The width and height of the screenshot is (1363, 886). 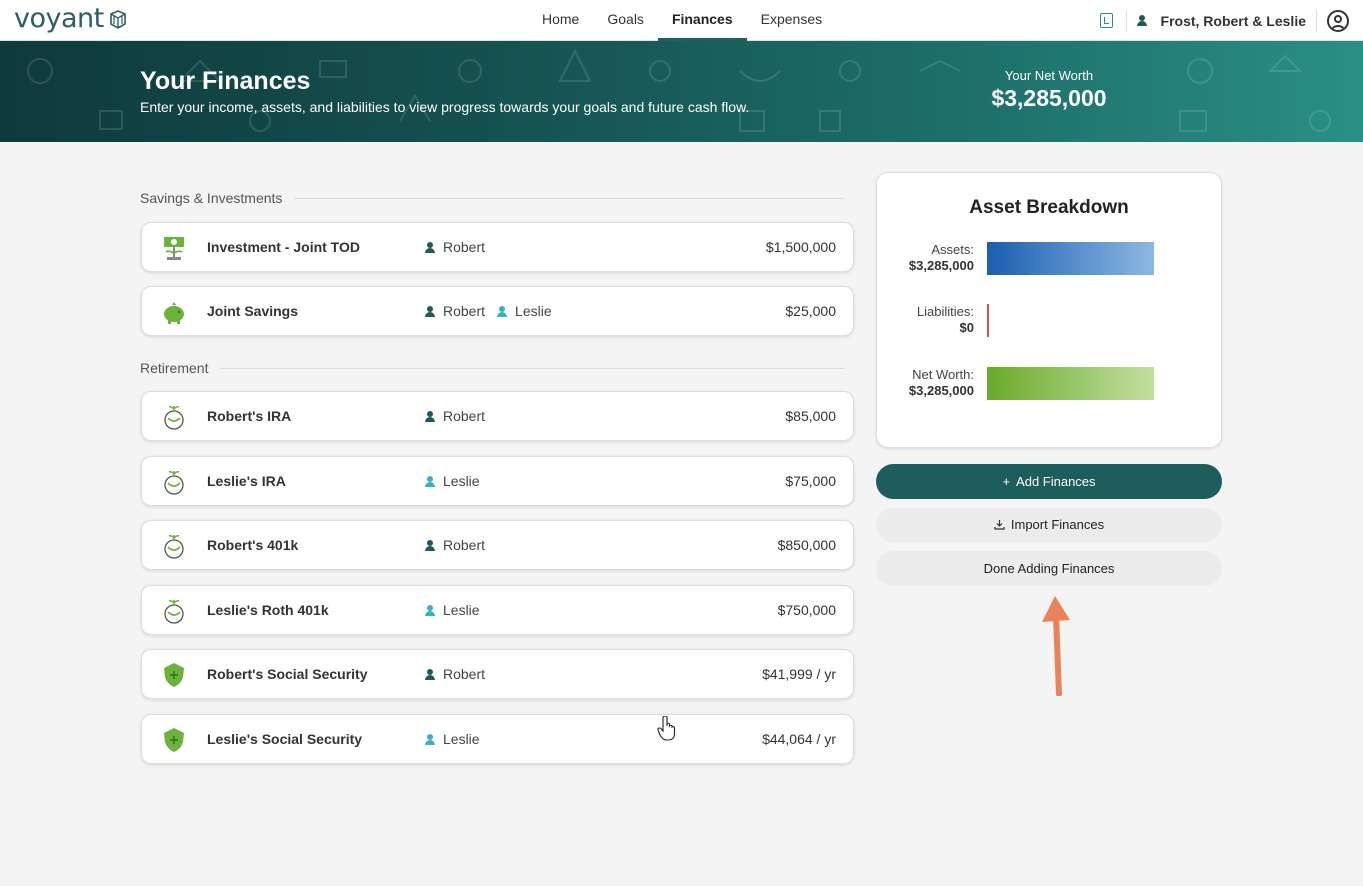 What do you see at coordinates (497, 610) in the screenshot?
I see `finance-card-leslies-roth-401k: Leslie's Roth 401k Leslie $750,000` at bounding box center [497, 610].